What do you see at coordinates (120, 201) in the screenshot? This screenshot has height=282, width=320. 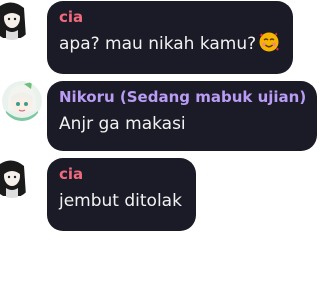 I see `message-text: jembut ditolak` at bounding box center [120, 201].